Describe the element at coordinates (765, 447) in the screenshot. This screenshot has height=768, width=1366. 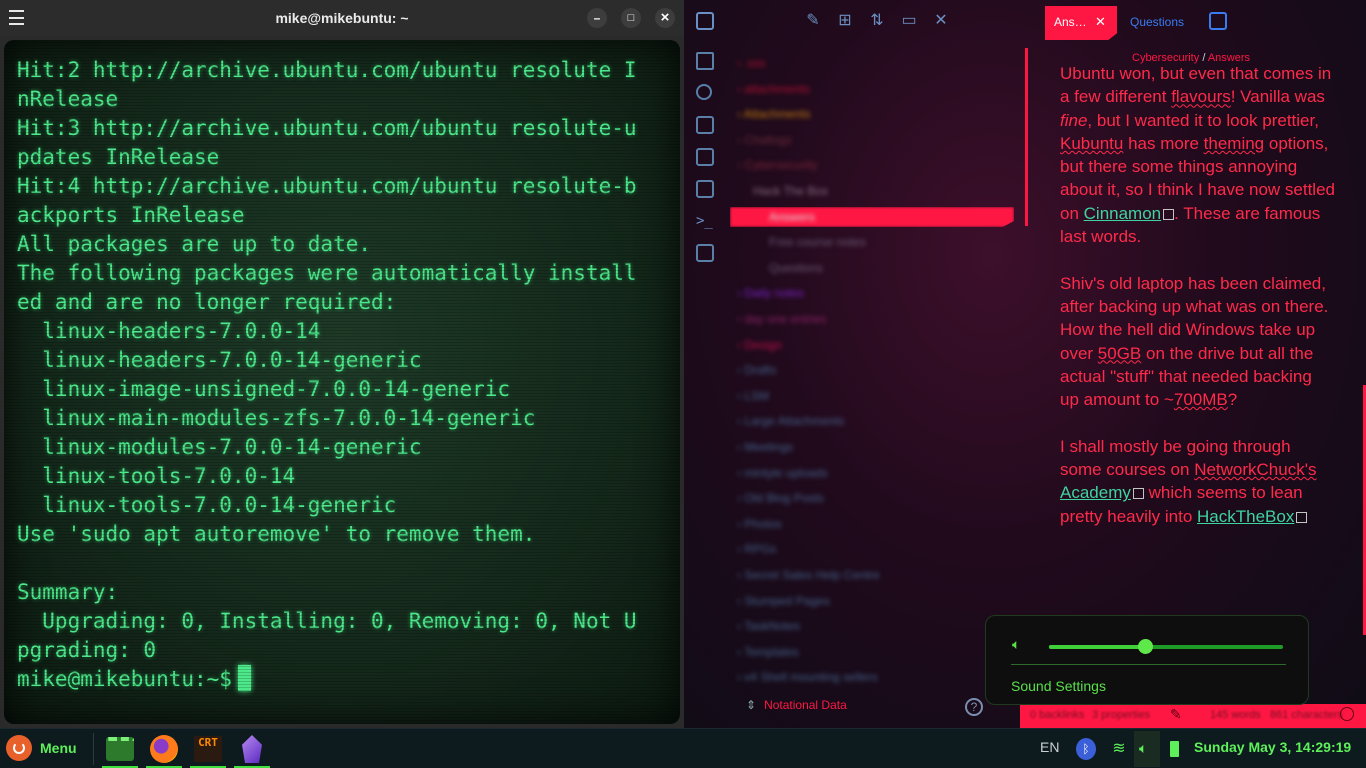
I see `tree-item: › Meetings` at that location.